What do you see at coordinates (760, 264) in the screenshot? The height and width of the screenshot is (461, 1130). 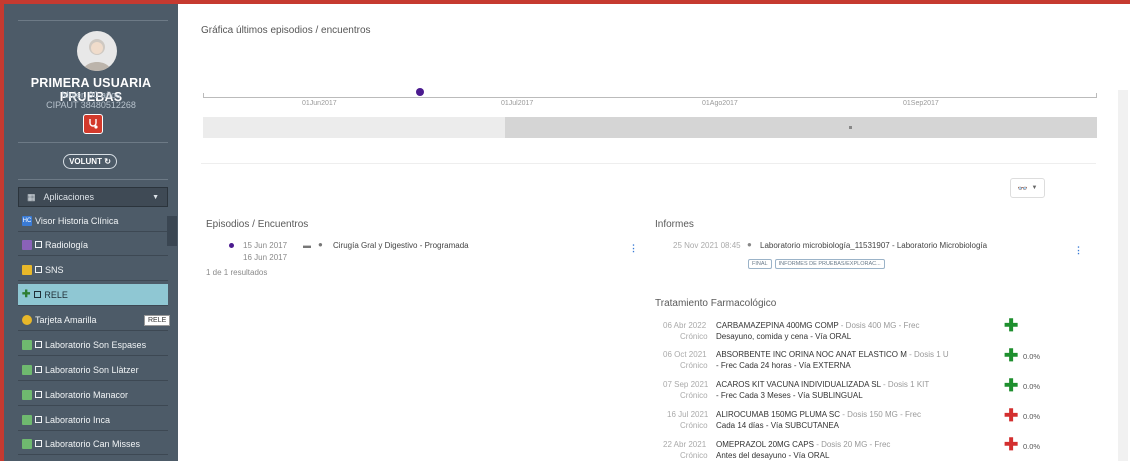 I see `status-badge: FINAL` at bounding box center [760, 264].